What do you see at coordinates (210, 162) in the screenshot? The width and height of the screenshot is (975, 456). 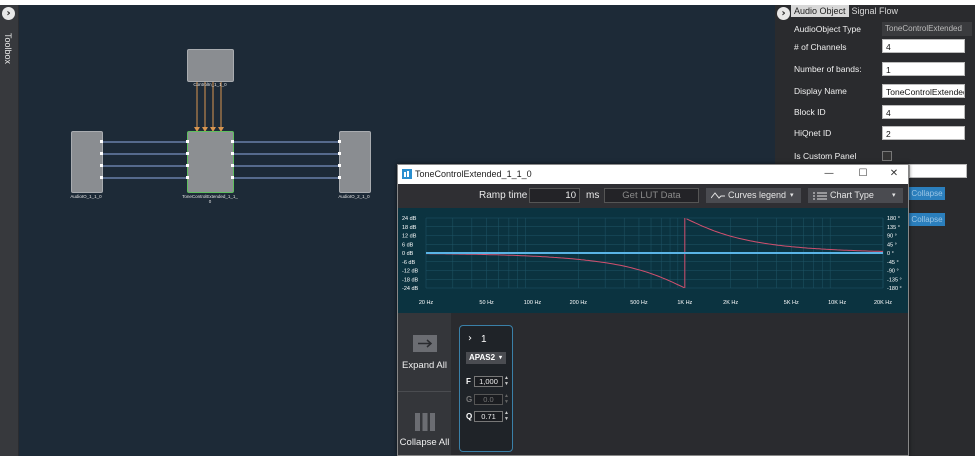 I see `tone-control-block` at bounding box center [210, 162].